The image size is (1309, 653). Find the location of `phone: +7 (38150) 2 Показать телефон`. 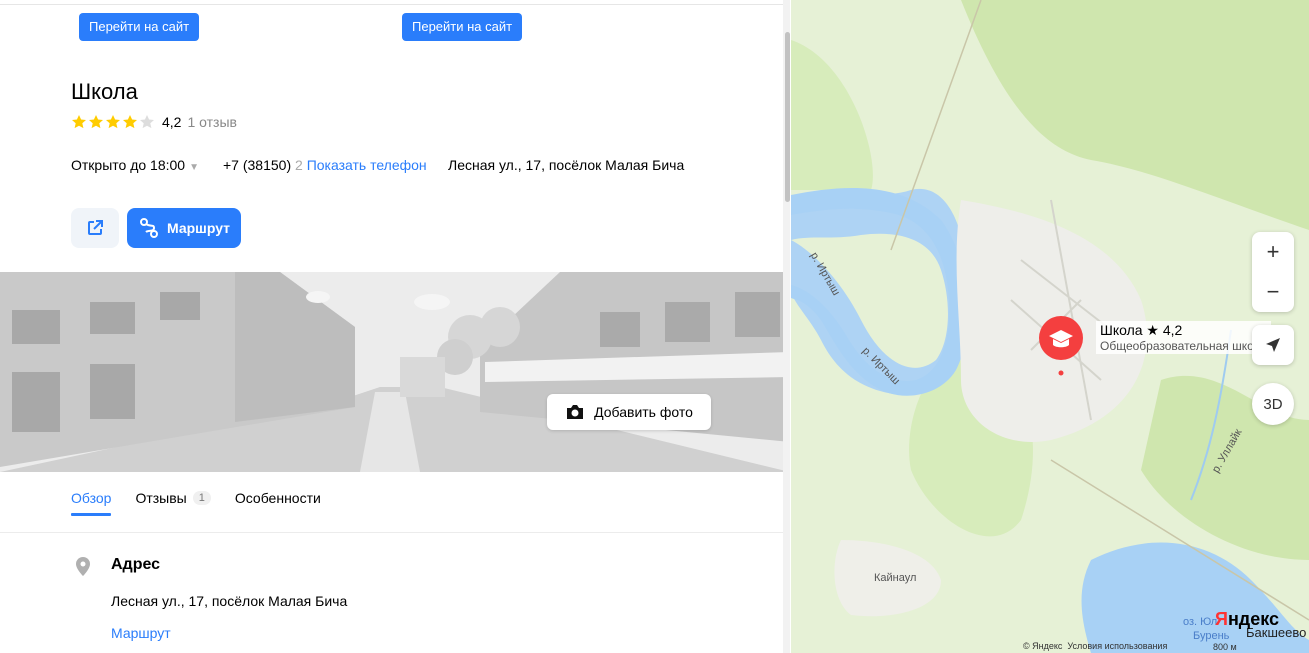

phone: +7 (38150) 2 Показать телефон is located at coordinates (325, 165).